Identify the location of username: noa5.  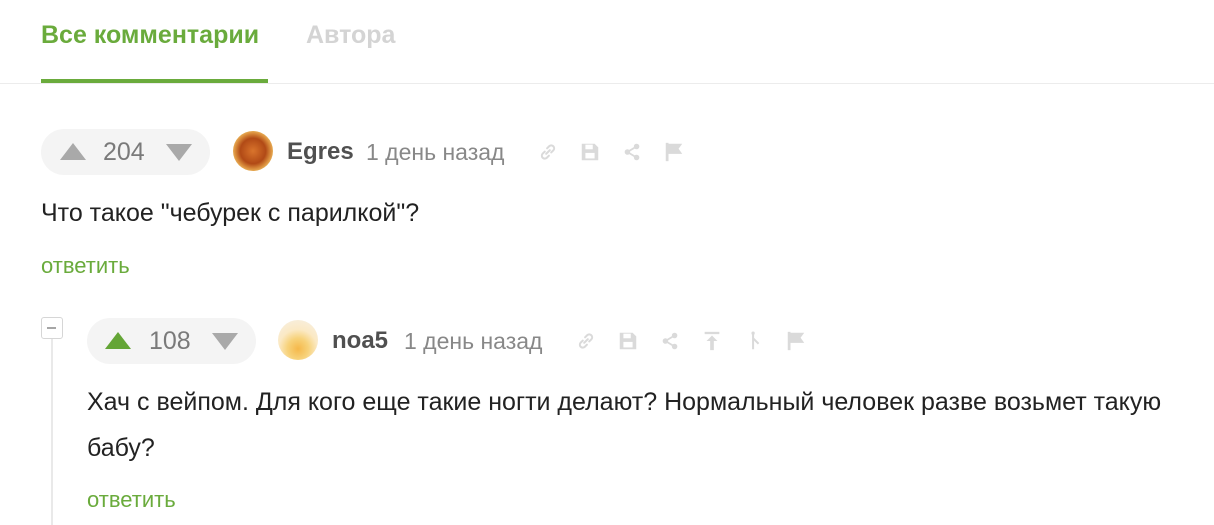
(360, 341).